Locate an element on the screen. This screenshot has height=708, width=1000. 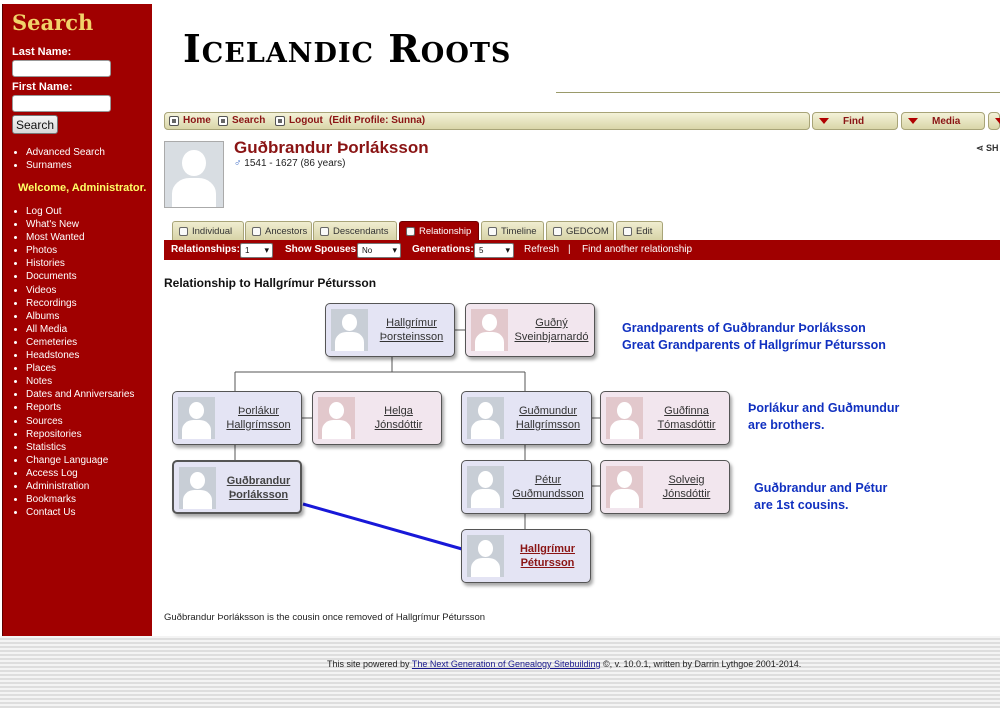
sidebar-link: Places is located at coordinates (41, 368).